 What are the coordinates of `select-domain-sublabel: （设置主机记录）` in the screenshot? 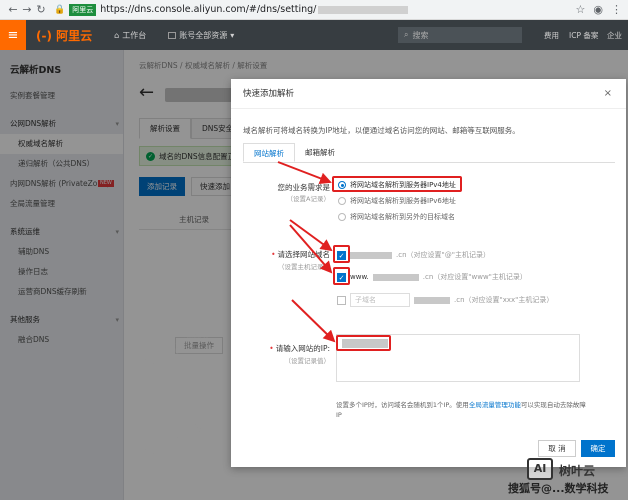 It's located at (304, 267).